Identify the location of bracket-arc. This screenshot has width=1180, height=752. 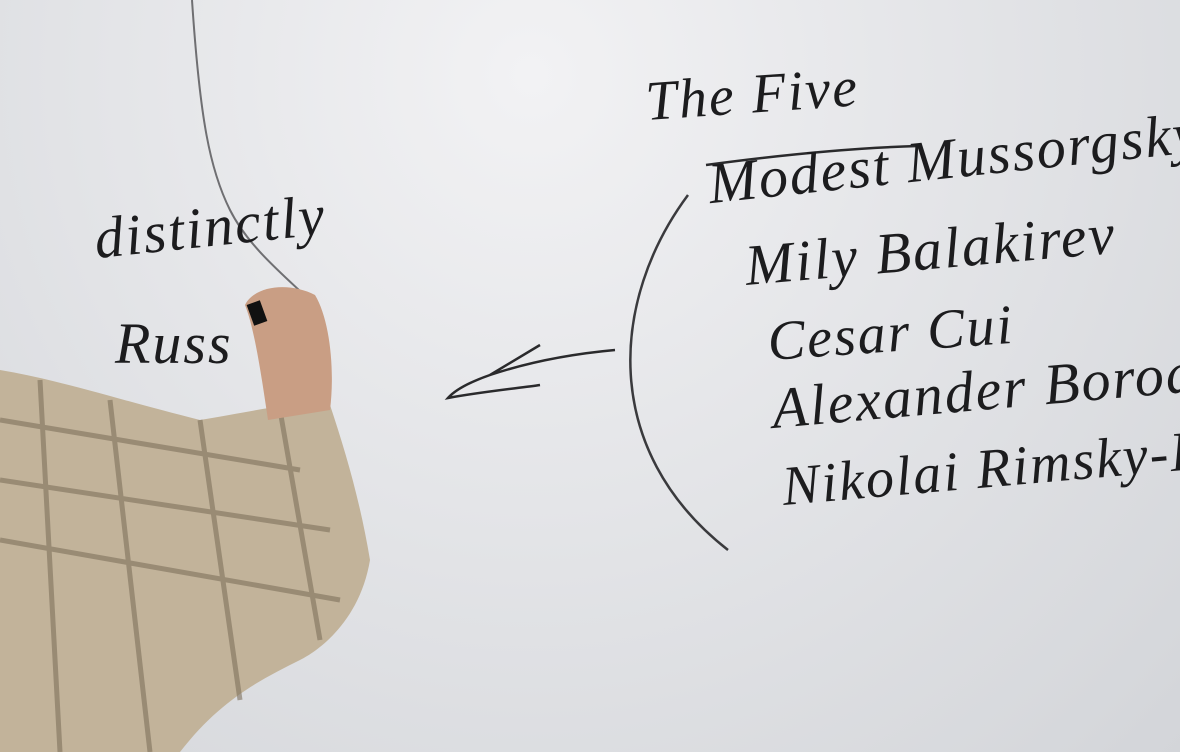
(679, 372).